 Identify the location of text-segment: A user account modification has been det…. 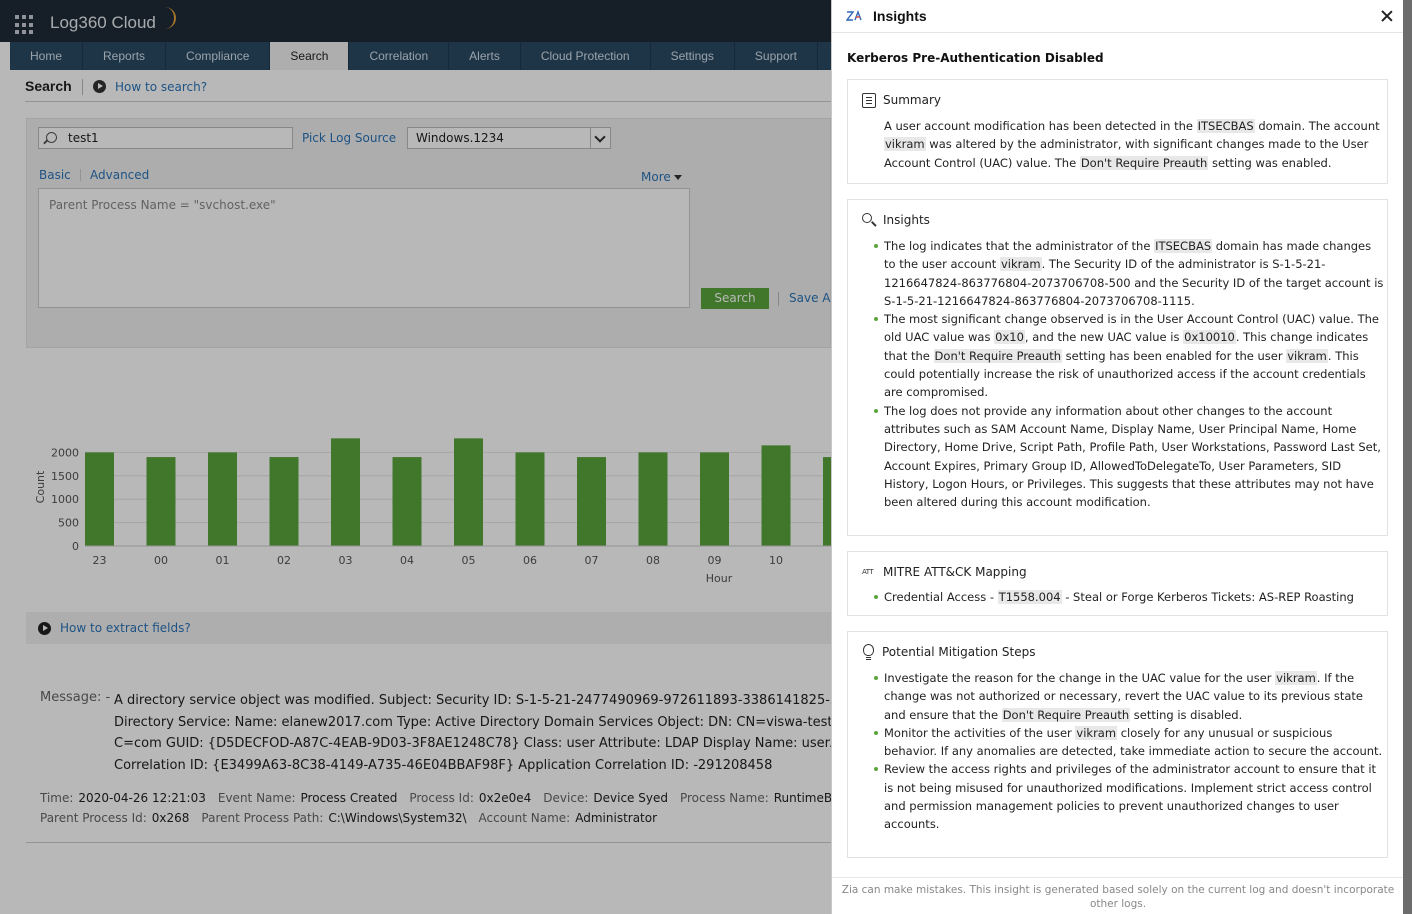
(1040, 126).